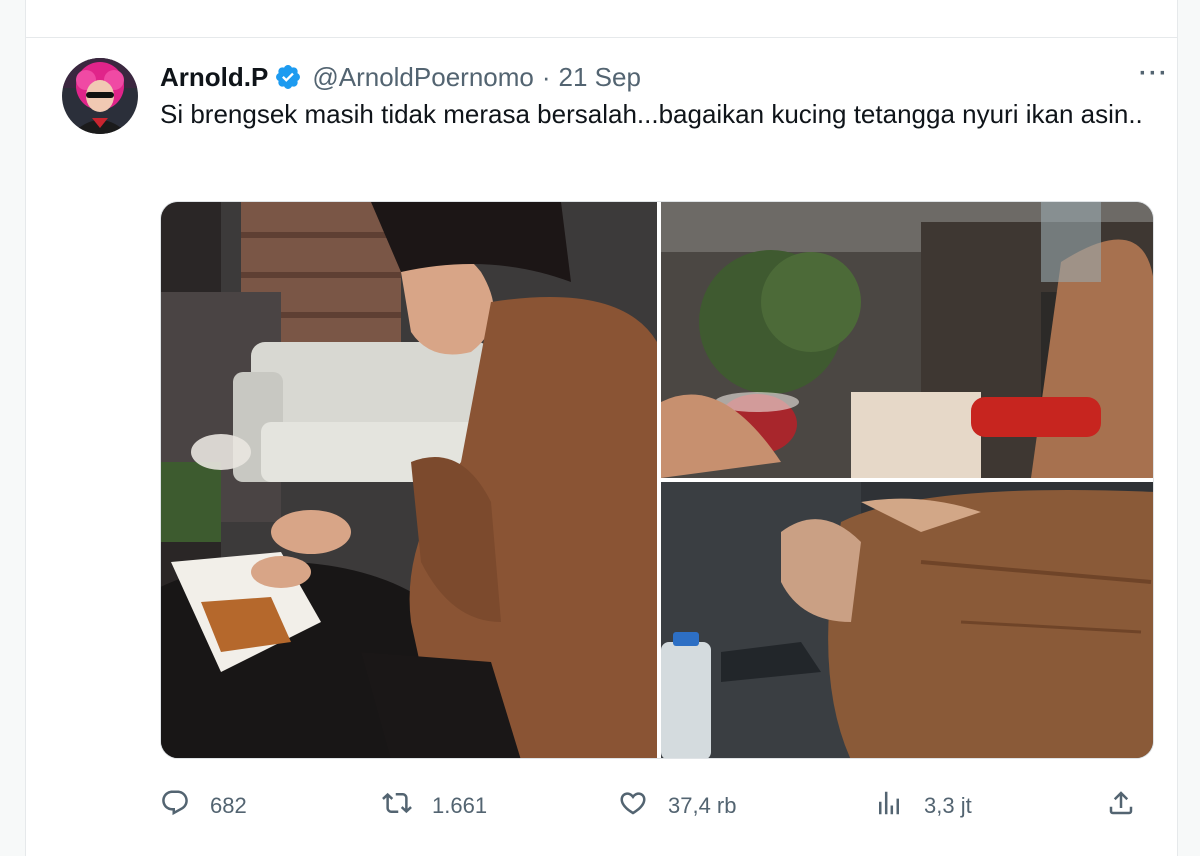 The image size is (1200, 856). Describe the element at coordinates (658, 77) in the screenshot. I see `tweet-header: Arnold.P @ArnoldPoernomo · 21 Sep` at that location.